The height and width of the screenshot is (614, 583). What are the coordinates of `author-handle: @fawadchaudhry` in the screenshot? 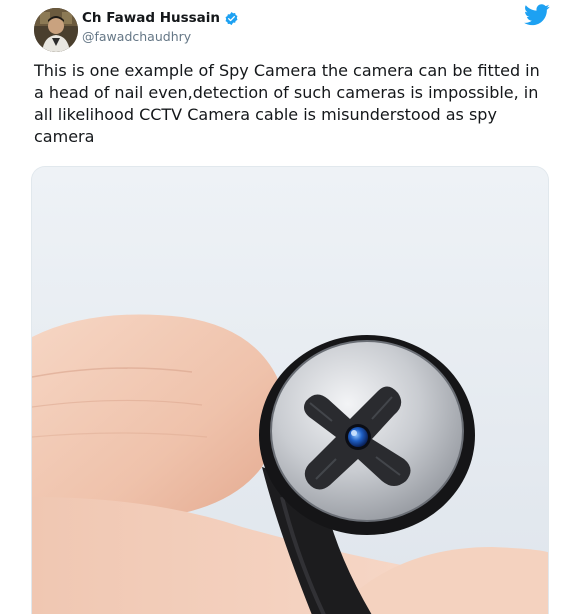 It's located at (136, 36).